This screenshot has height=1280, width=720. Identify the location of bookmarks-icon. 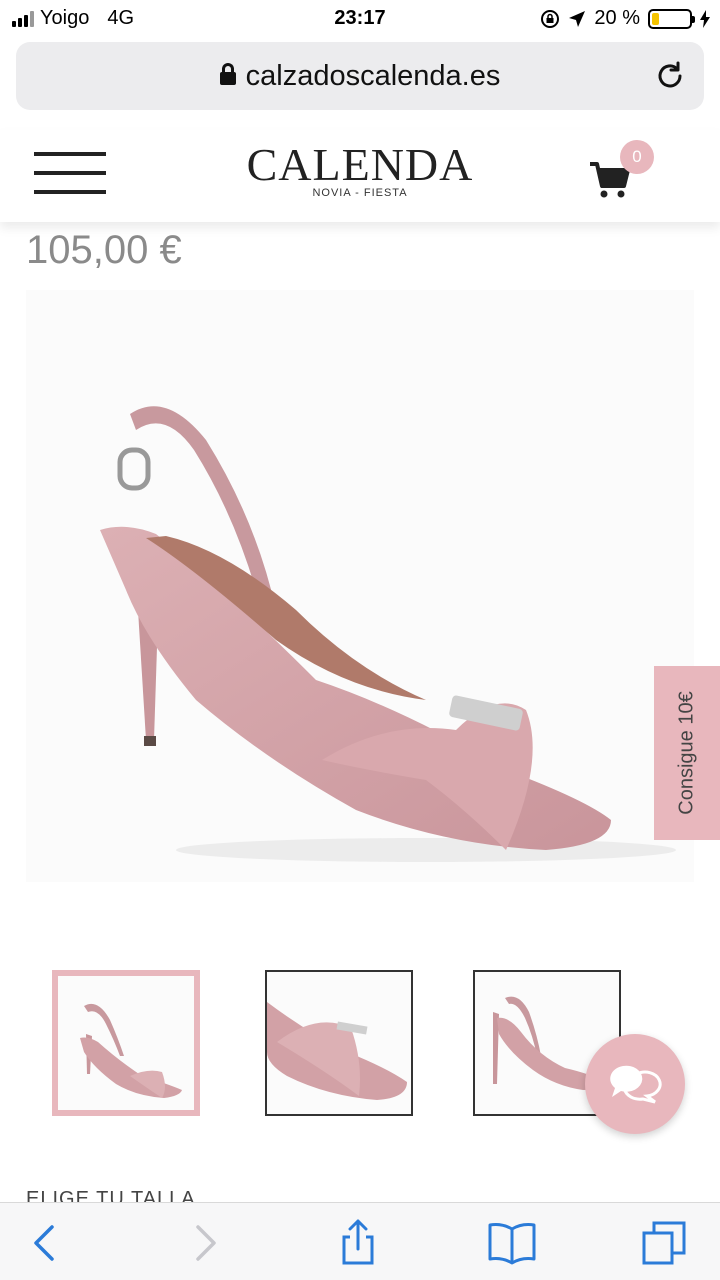
(512, 1243).